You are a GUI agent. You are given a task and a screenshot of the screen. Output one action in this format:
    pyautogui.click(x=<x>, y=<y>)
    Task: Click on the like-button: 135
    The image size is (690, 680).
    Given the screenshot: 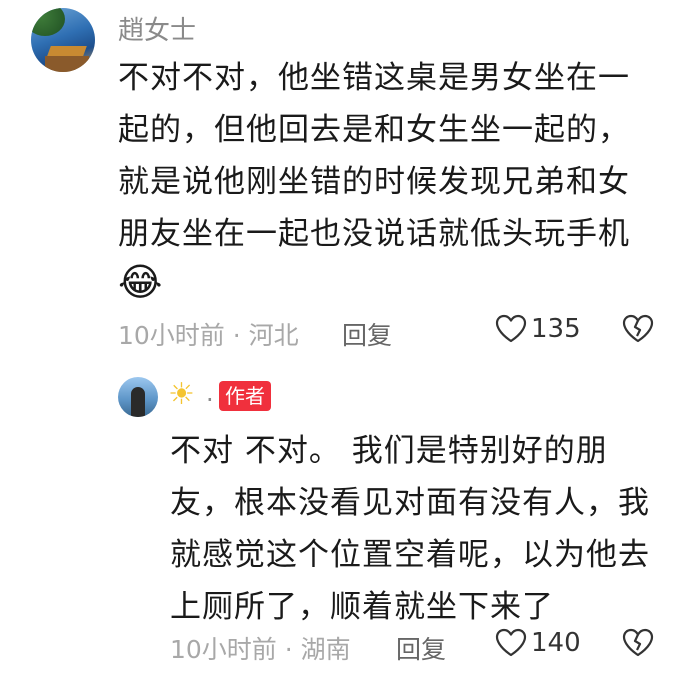 What is the action you would take?
    pyautogui.click(x=538, y=329)
    